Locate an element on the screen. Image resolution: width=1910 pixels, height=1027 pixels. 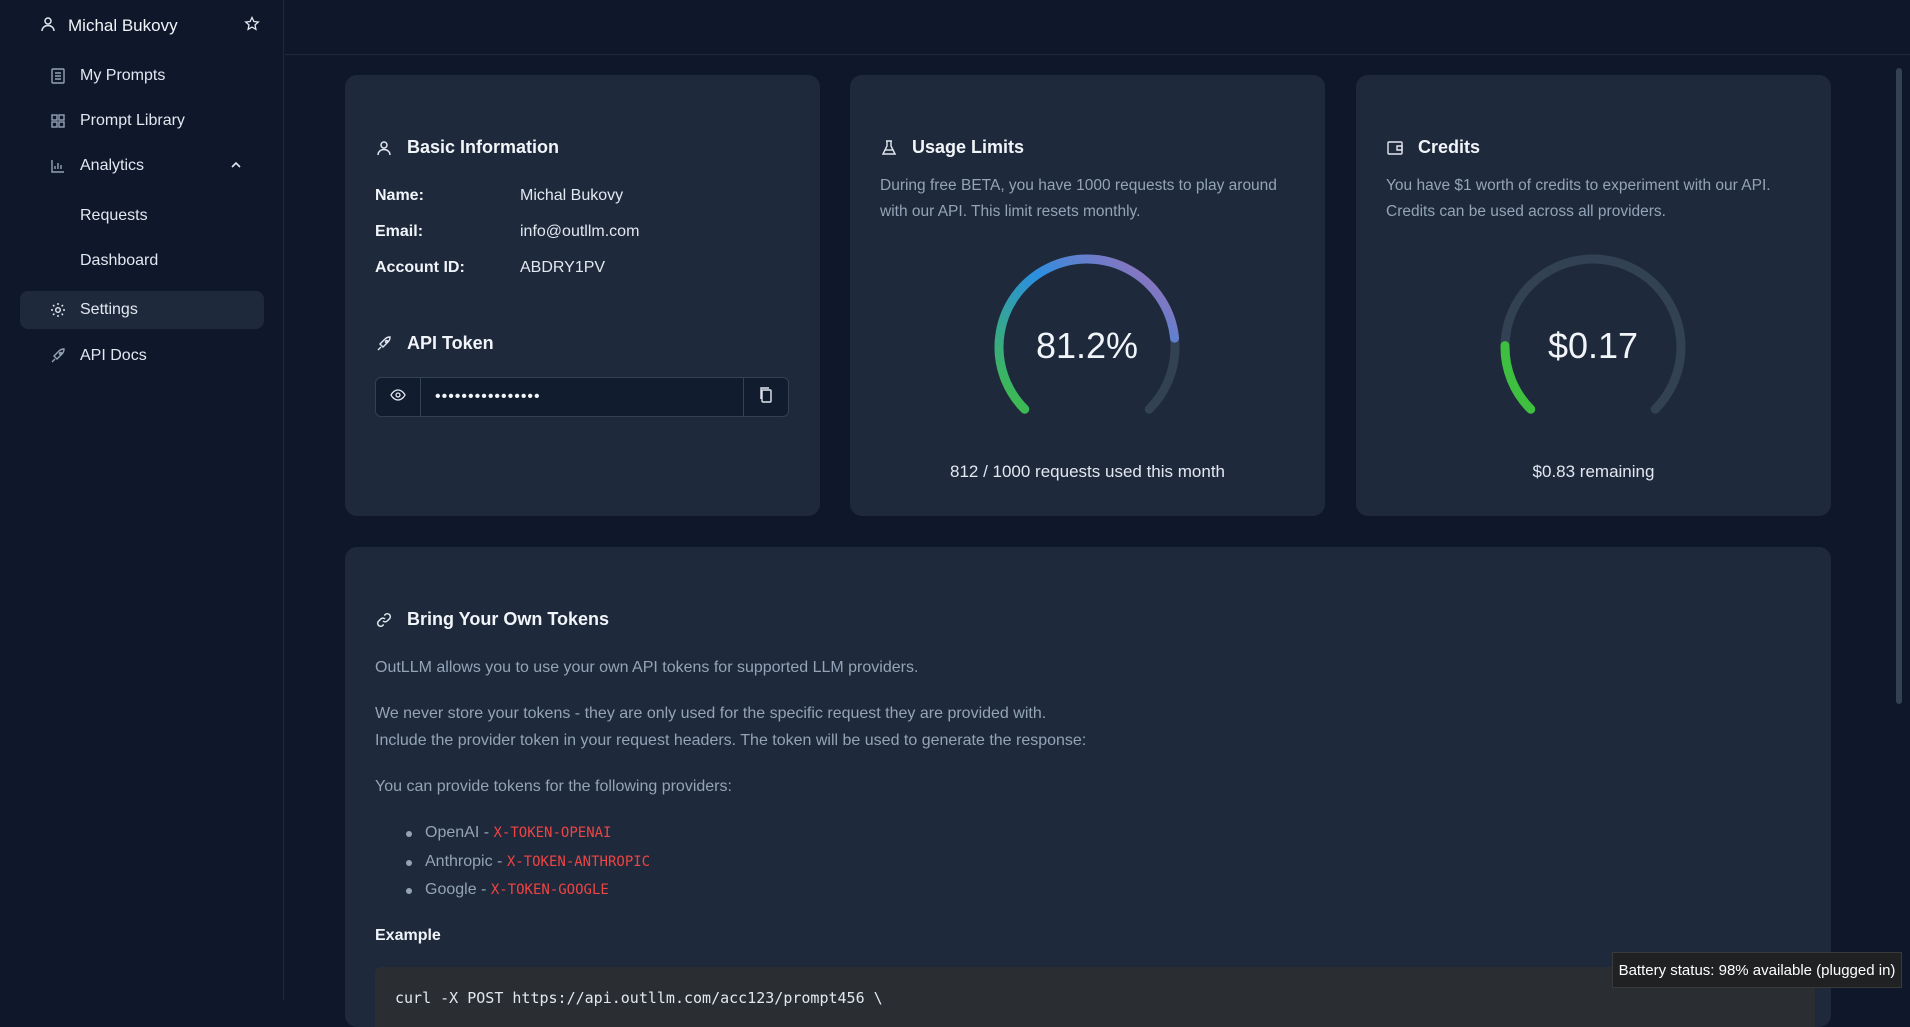
sidebar-item-label: My Prompts is located at coordinates (123, 75).